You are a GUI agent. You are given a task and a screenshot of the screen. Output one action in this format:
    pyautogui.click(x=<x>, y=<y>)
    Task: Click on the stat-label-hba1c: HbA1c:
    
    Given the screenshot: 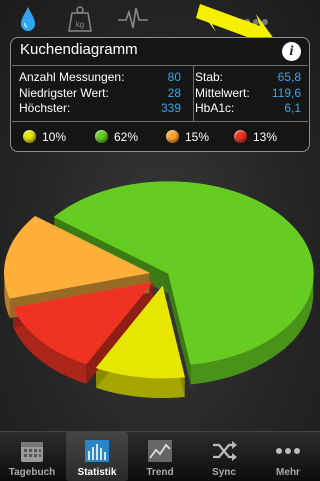 What is the action you would take?
    pyautogui.click(x=215, y=108)
    